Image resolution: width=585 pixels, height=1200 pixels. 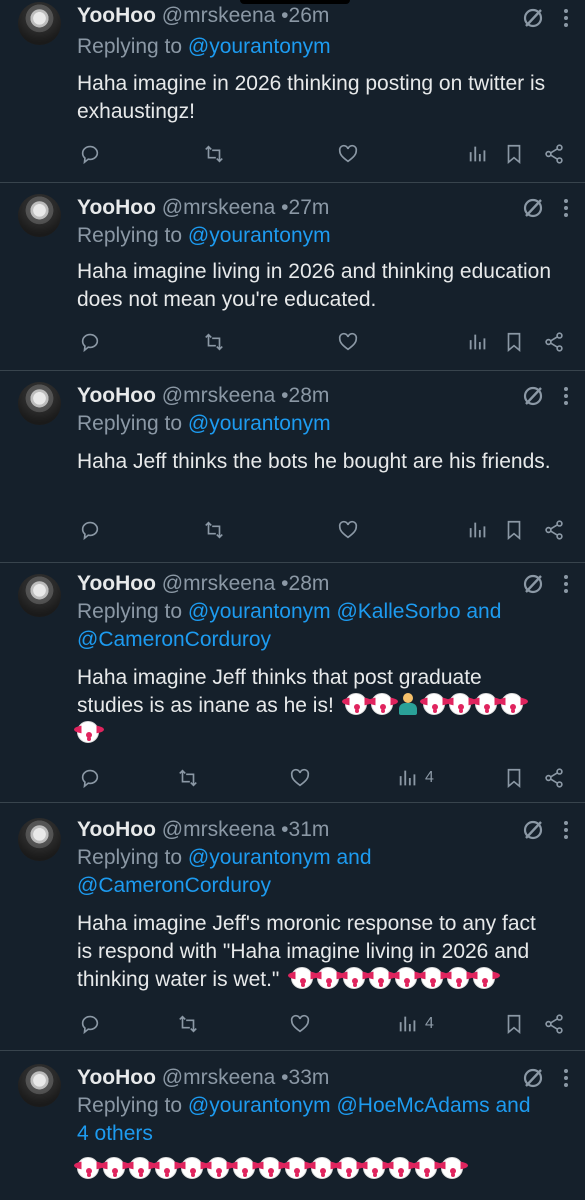 I want to click on tweet-text-line: studies is as inane as he is!, so click(x=205, y=705).